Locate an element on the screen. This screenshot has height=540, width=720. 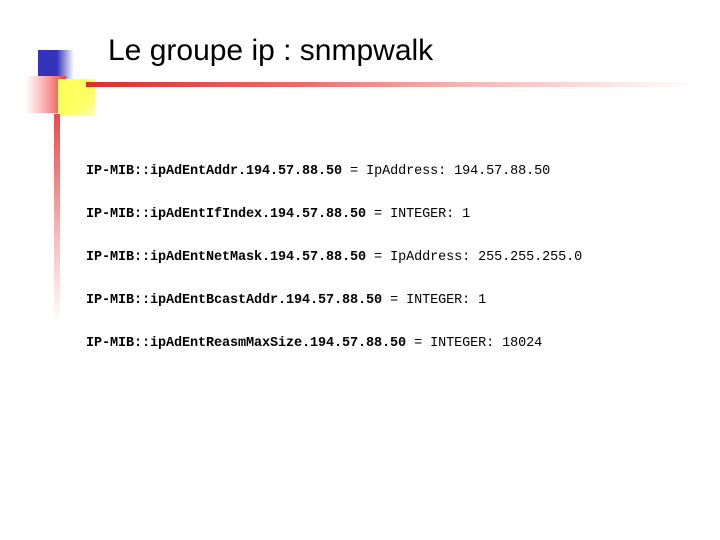
slide-title: Le groupe ip : snmpwalk is located at coordinates (271, 50).